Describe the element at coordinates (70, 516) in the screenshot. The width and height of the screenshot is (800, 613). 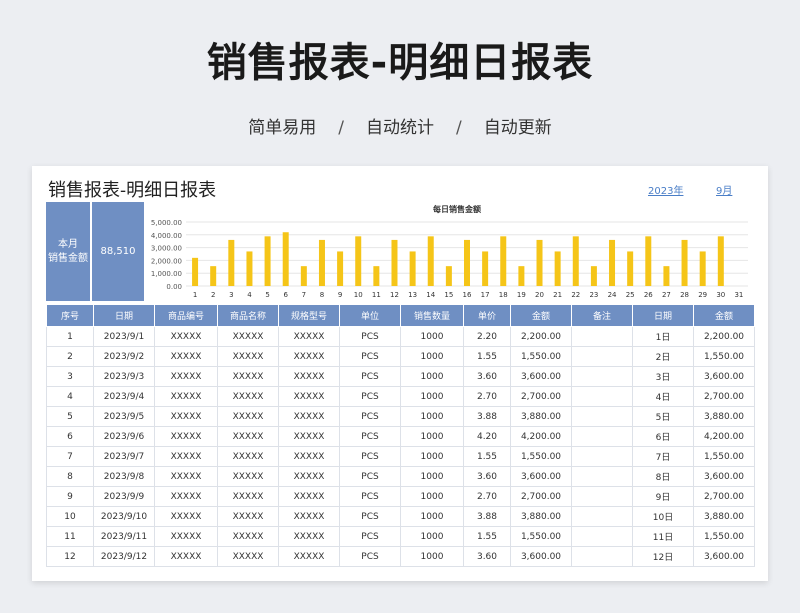
I see `table-cell: 10` at that location.